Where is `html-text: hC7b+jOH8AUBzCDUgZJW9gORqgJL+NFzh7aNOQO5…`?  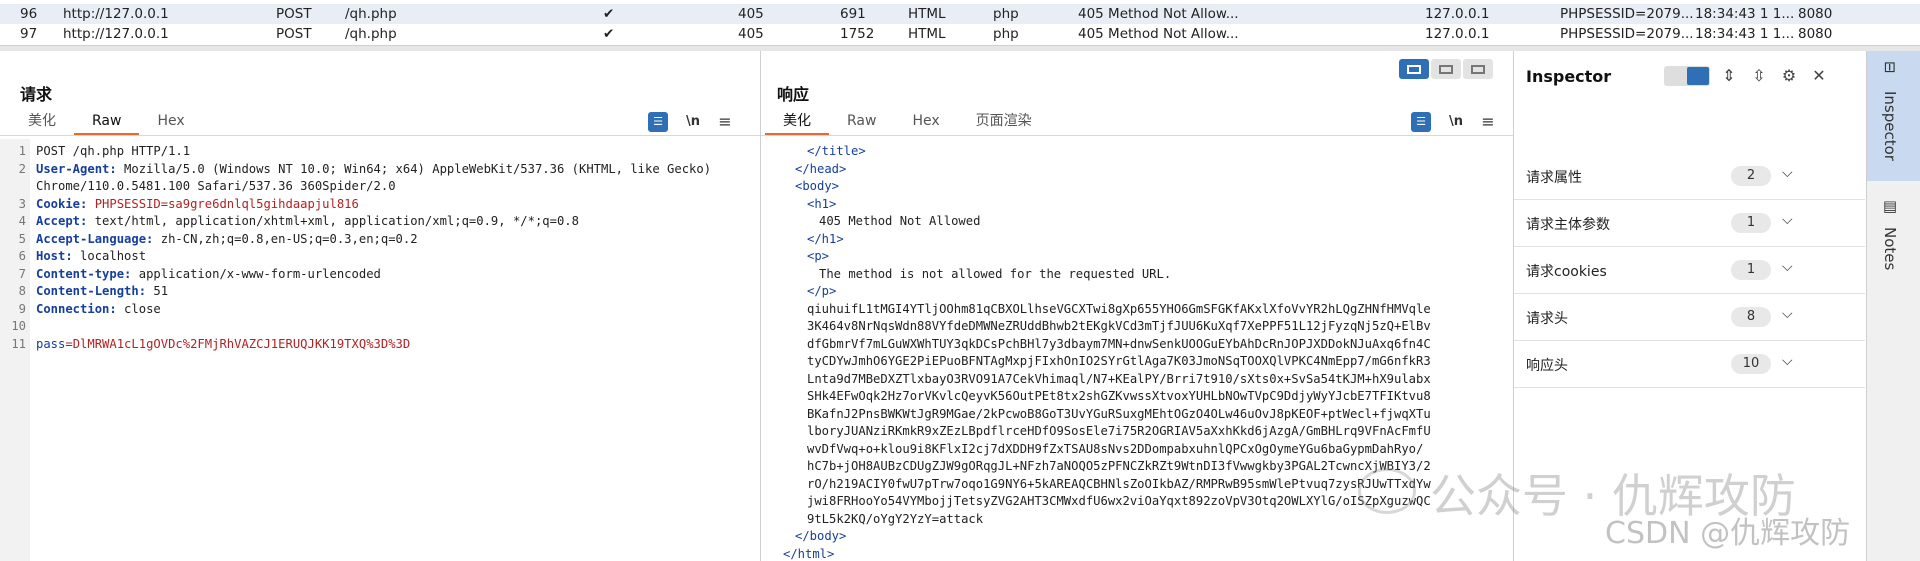
html-text: hC7b+jOH8AUBzCDUgZJW9gORqgJL+NFzh7aNOQO5… is located at coordinates (1119, 466).